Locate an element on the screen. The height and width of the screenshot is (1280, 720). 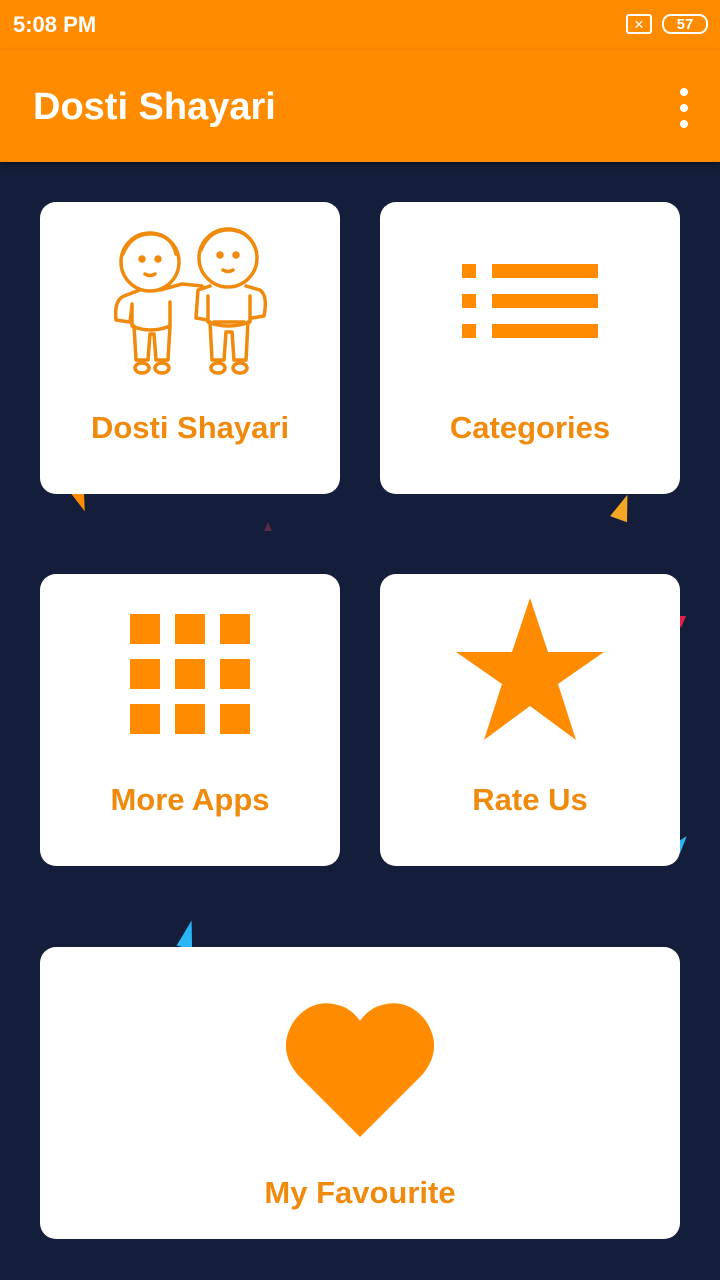
categories-card: Categories is located at coordinates (530, 348).